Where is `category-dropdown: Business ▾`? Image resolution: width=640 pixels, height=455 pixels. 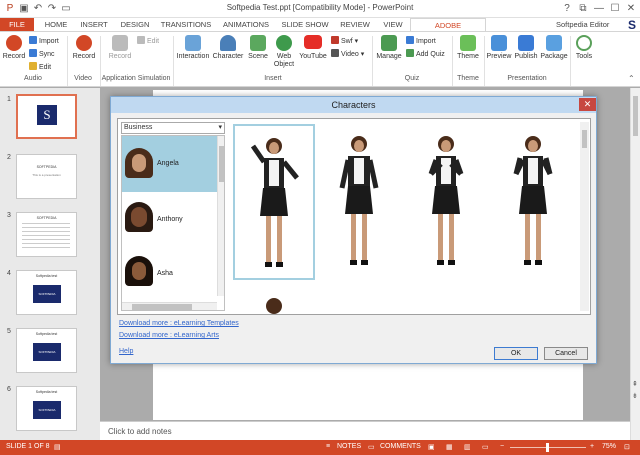 category-dropdown: Business ▾ is located at coordinates (173, 128).